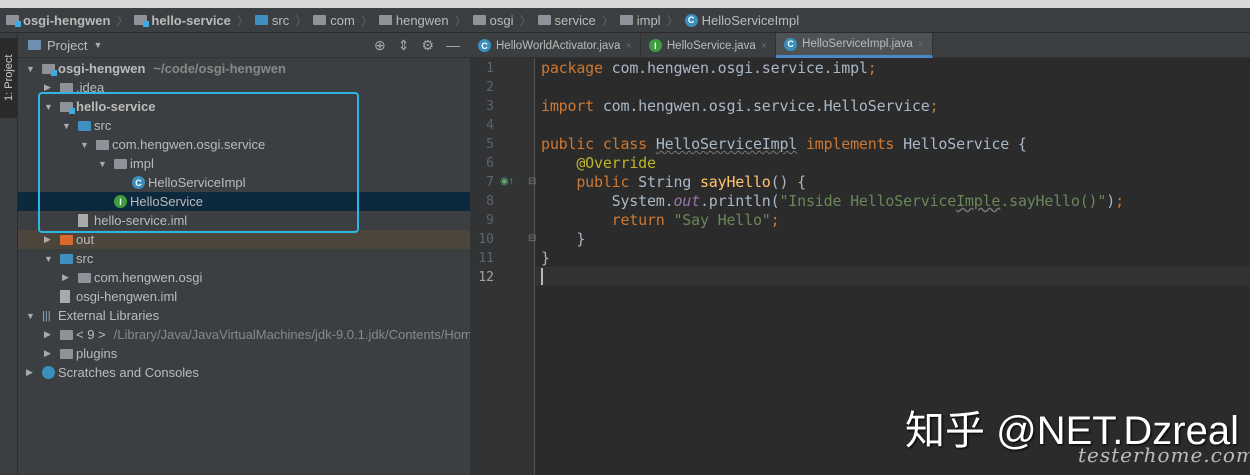  I want to click on locate-icon: ⊕, so click(380, 45).